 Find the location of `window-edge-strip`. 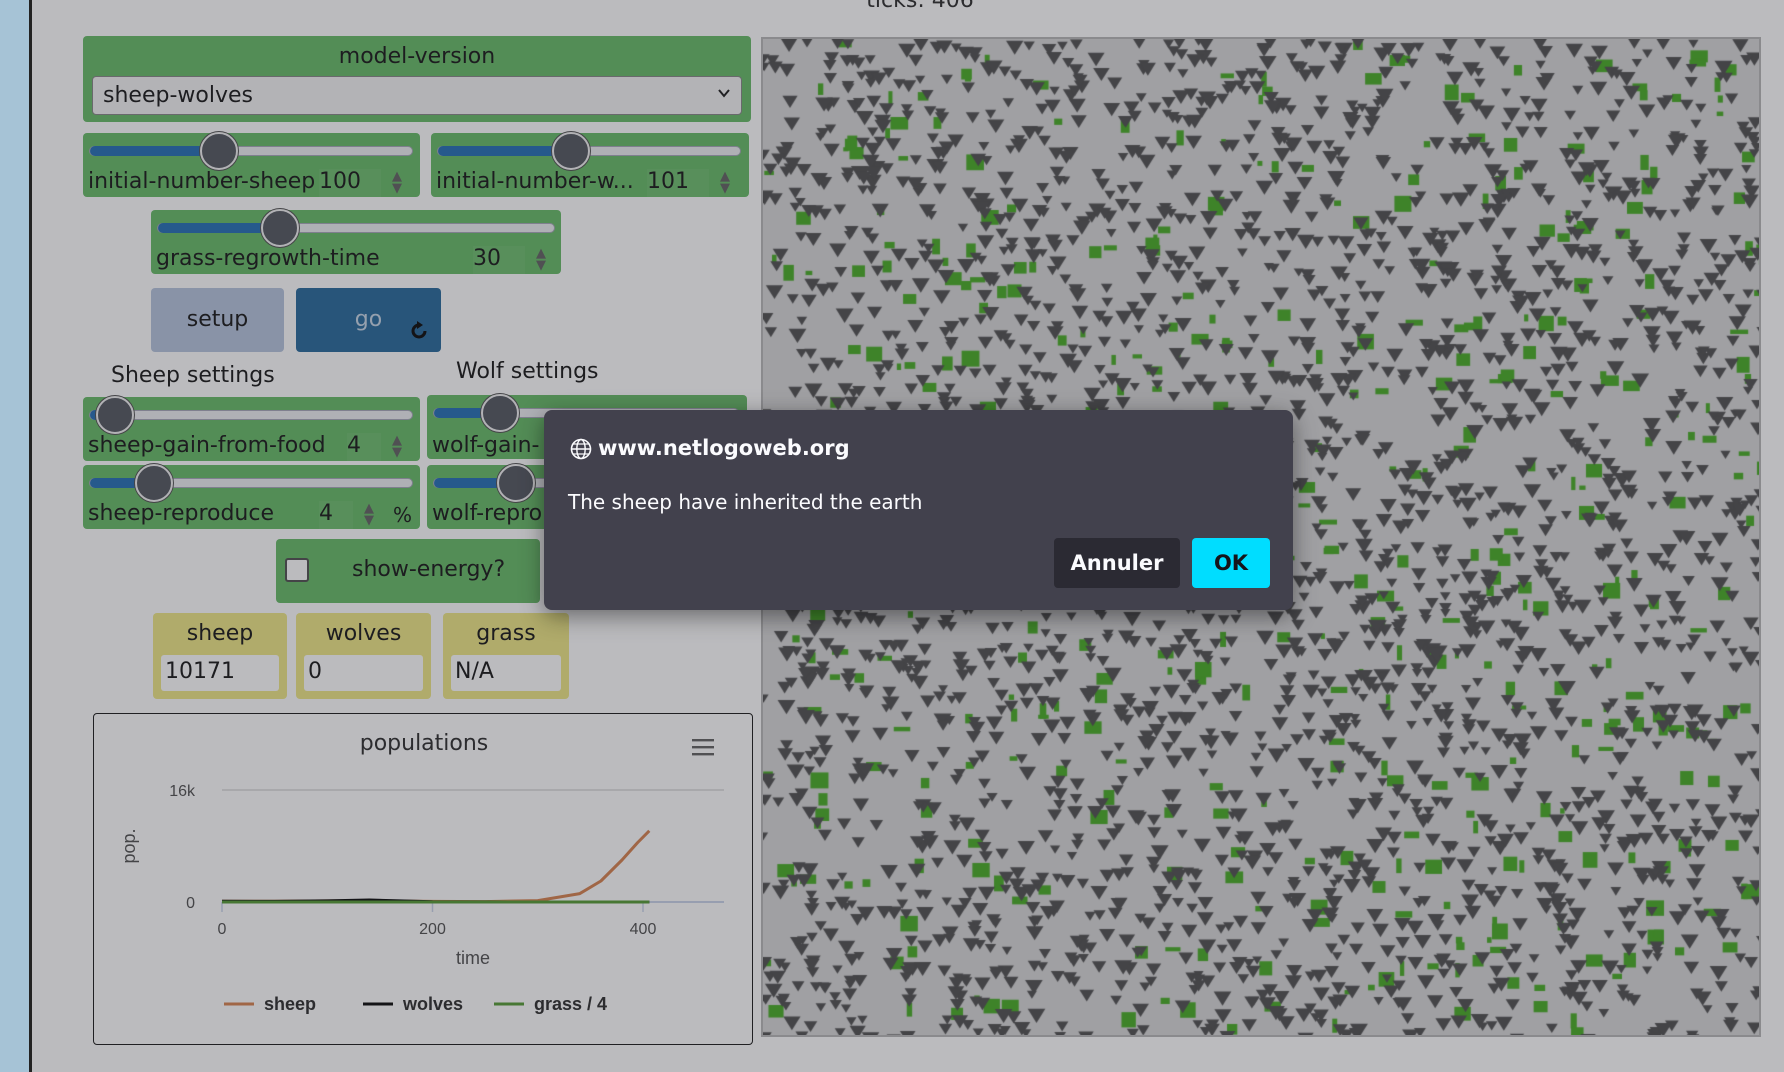

window-edge-strip is located at coordinates (16, 536).